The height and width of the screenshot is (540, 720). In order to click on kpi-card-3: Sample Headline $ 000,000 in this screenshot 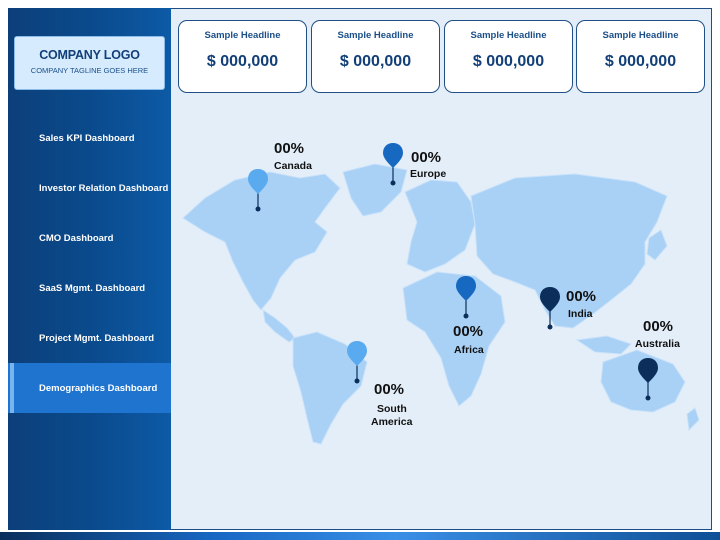, I will do `click(508, 56)`.